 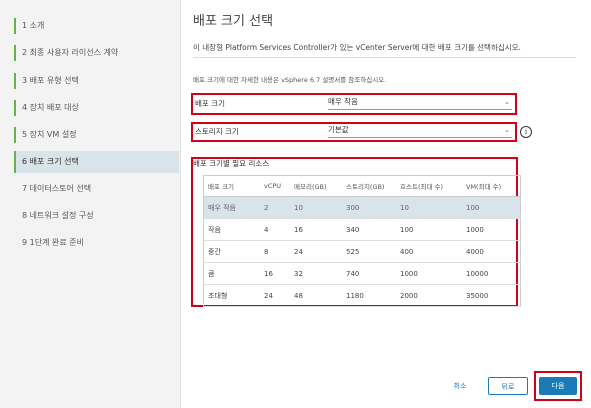 I want to click on table-row: 큼 16 32 740 1000 10000, so click(x=362, y=273).